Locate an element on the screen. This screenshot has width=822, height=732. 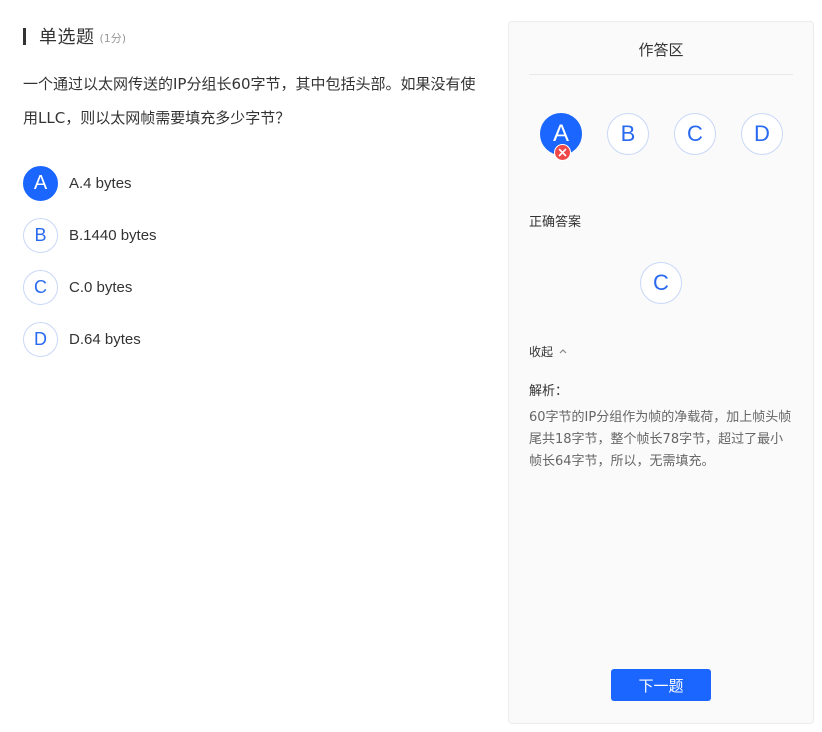
correct-answer-badge: C is located at coordinates (661, 283).